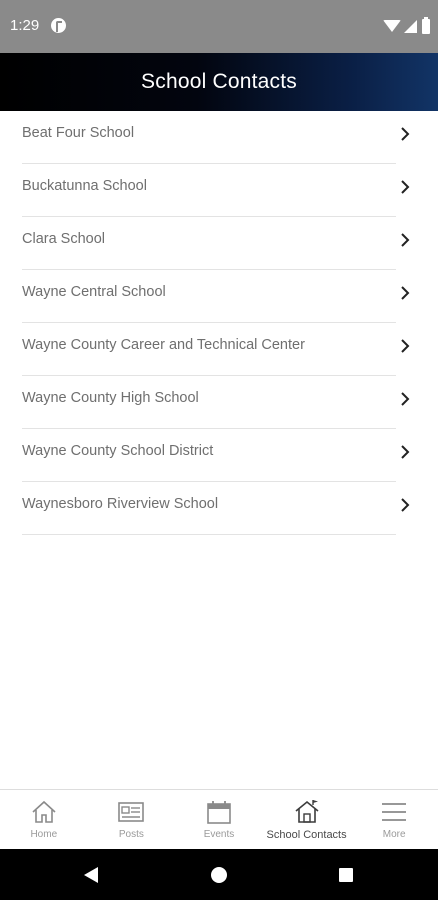 This screenshot has height=900, width=438. I want to click on list-item: Clara School, so click(216, 243).